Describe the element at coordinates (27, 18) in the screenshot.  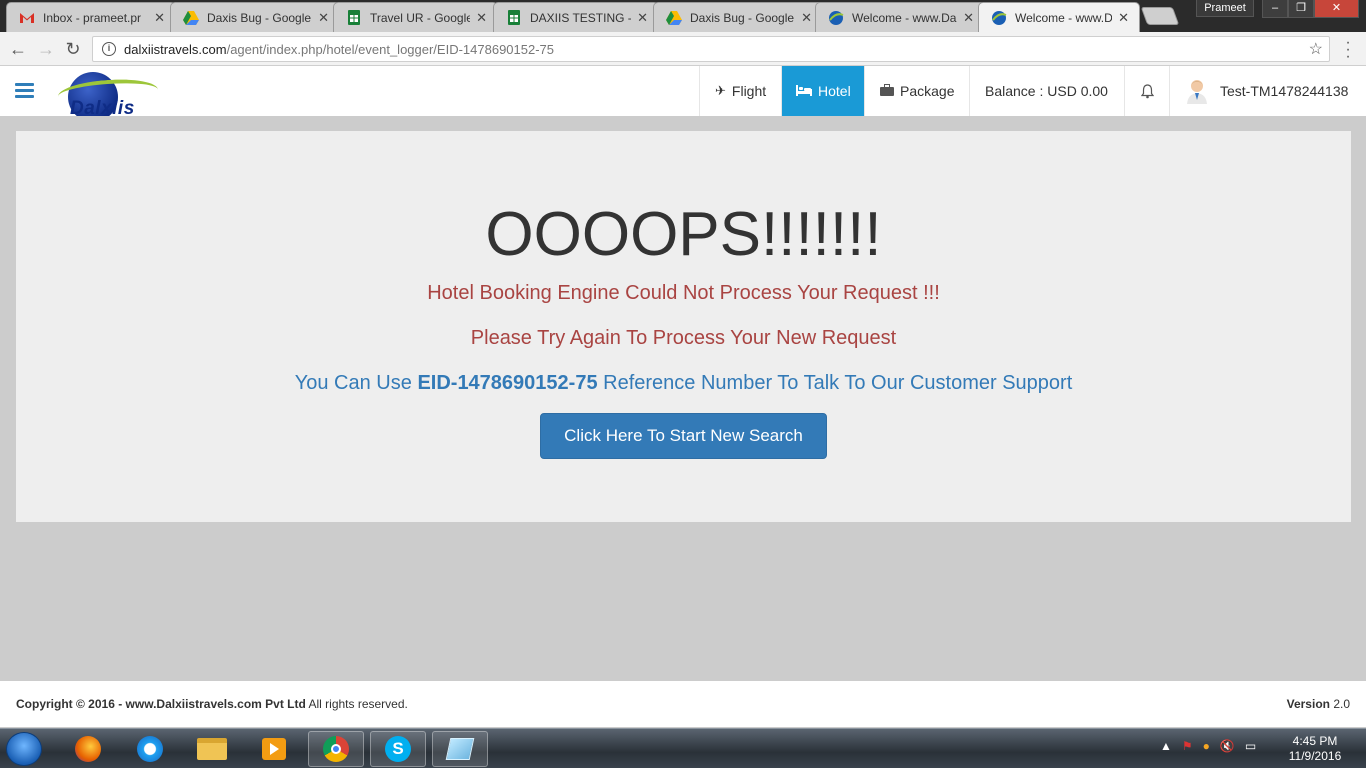
I see `gmail-icon` at that location.